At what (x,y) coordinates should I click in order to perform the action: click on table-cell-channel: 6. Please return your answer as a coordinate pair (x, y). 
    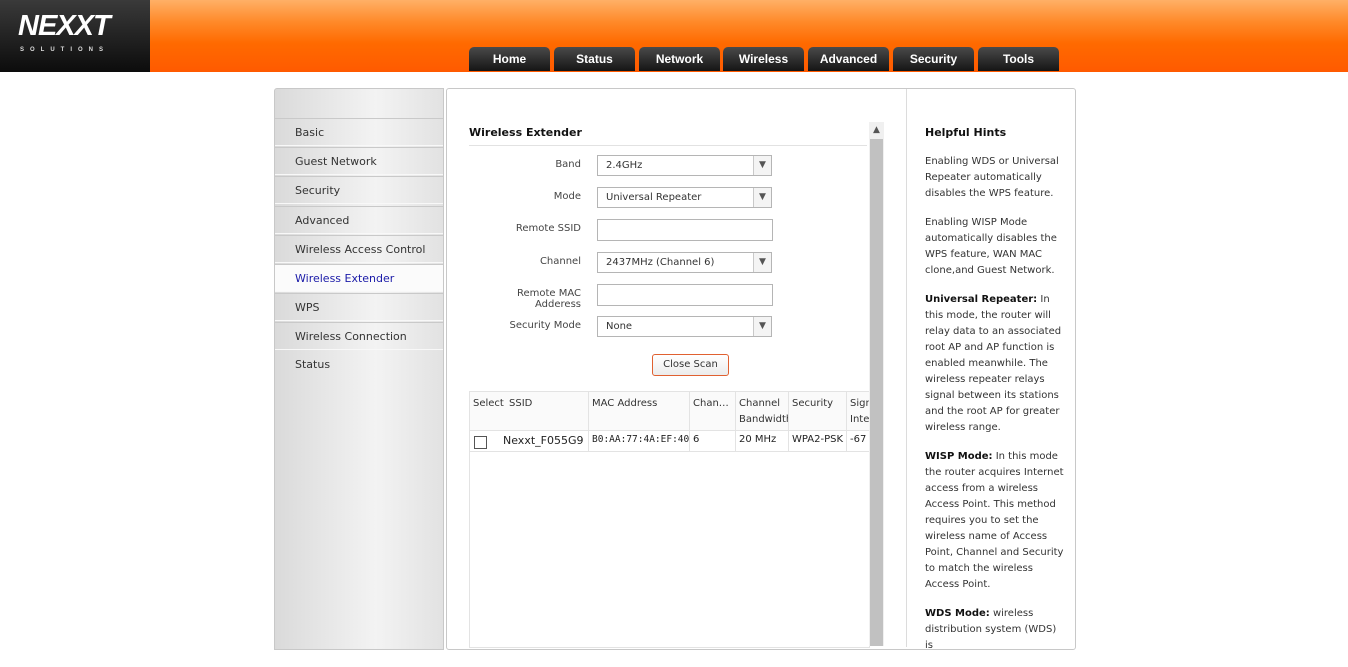
    Looking at the image, I should click on (713, 441).